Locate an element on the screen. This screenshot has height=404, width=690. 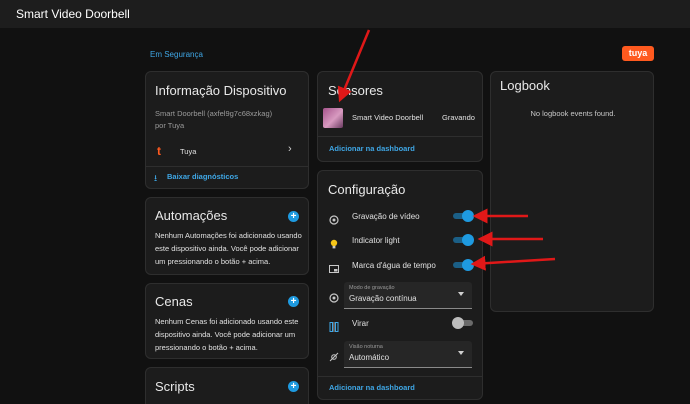
video-recording-toggle is located at coordinates (463, 216).